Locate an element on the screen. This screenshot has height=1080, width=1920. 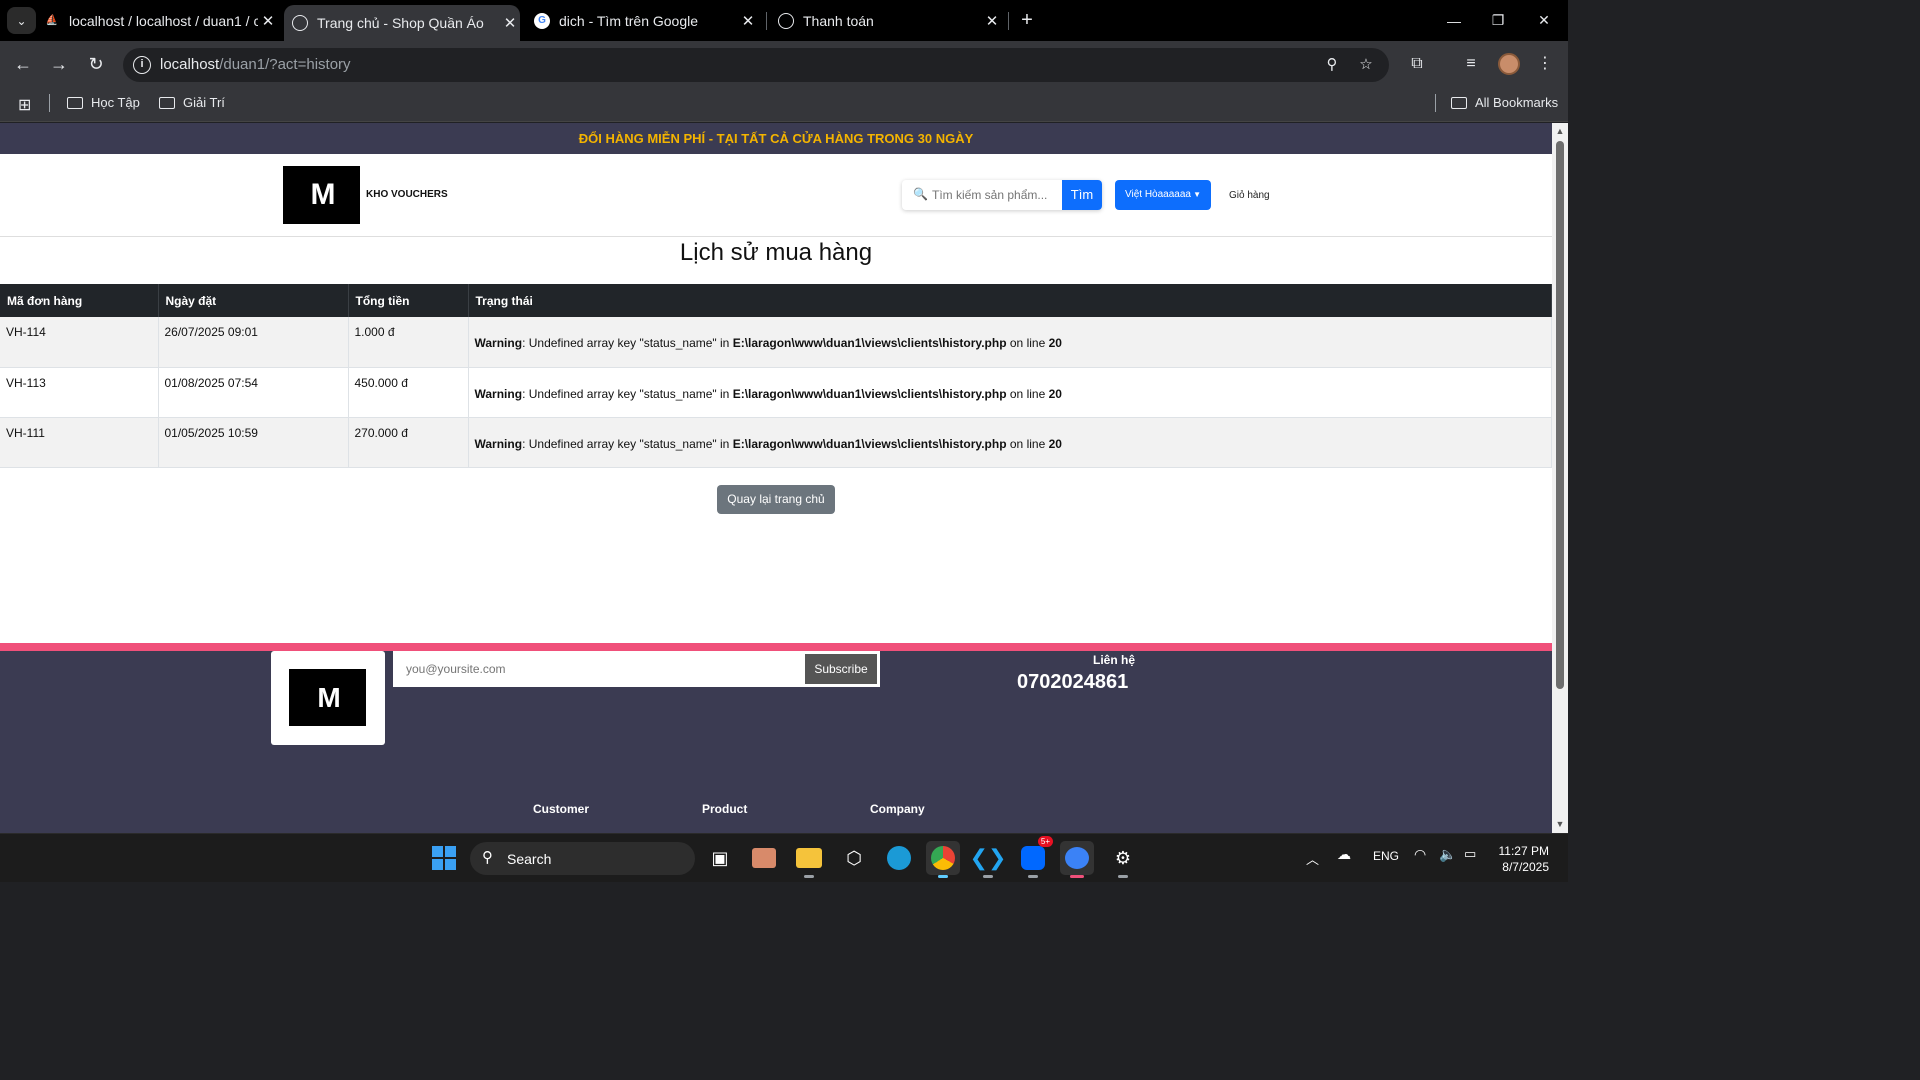
search-input is located at coordinates (997, 195).